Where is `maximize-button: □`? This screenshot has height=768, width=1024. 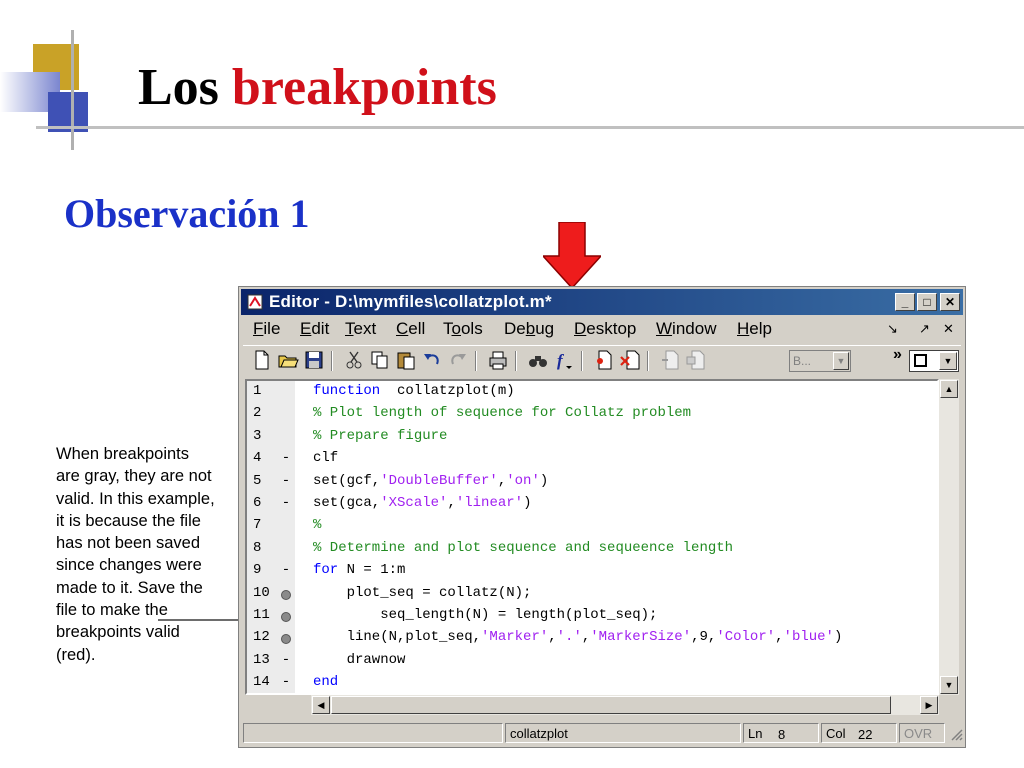
maximize-button: □ is located at coordinates (927, 302).